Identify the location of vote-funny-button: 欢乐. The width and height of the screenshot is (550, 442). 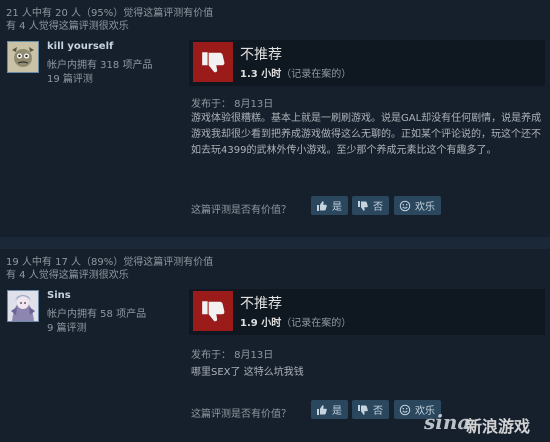
(417, 205).